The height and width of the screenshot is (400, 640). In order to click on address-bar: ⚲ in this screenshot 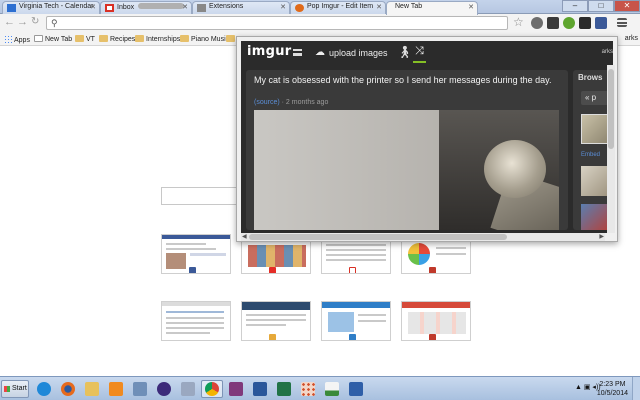, I will do `click(277, 23)`.